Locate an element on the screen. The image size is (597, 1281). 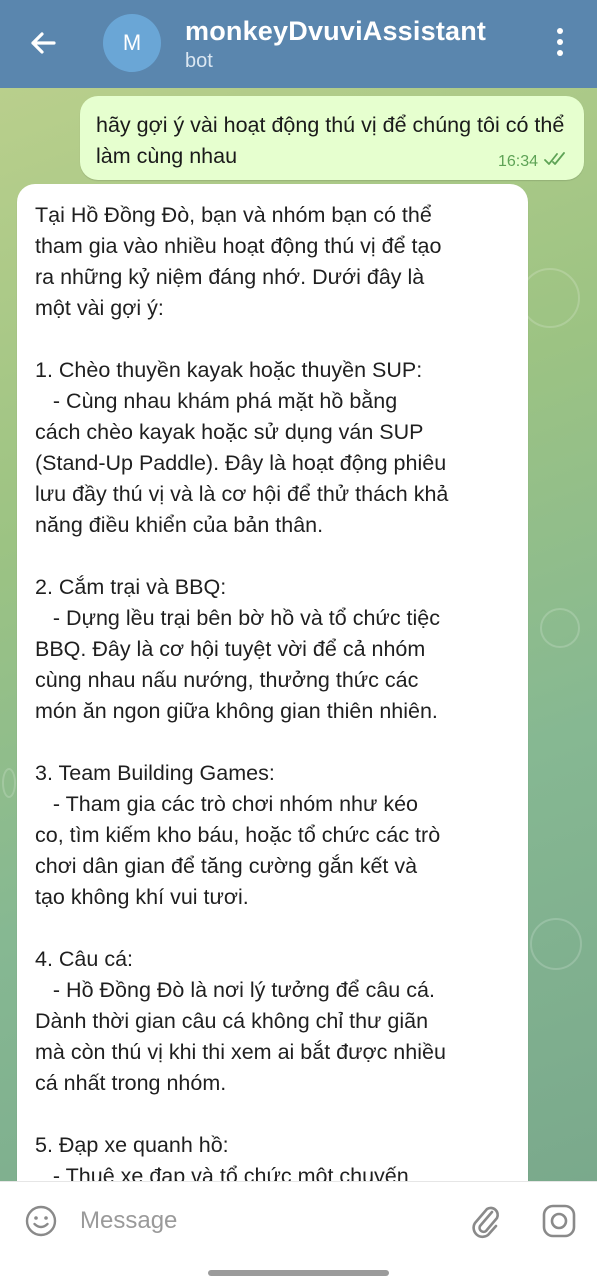
message-meta: 16:34 is located at coordinates (533, 161).